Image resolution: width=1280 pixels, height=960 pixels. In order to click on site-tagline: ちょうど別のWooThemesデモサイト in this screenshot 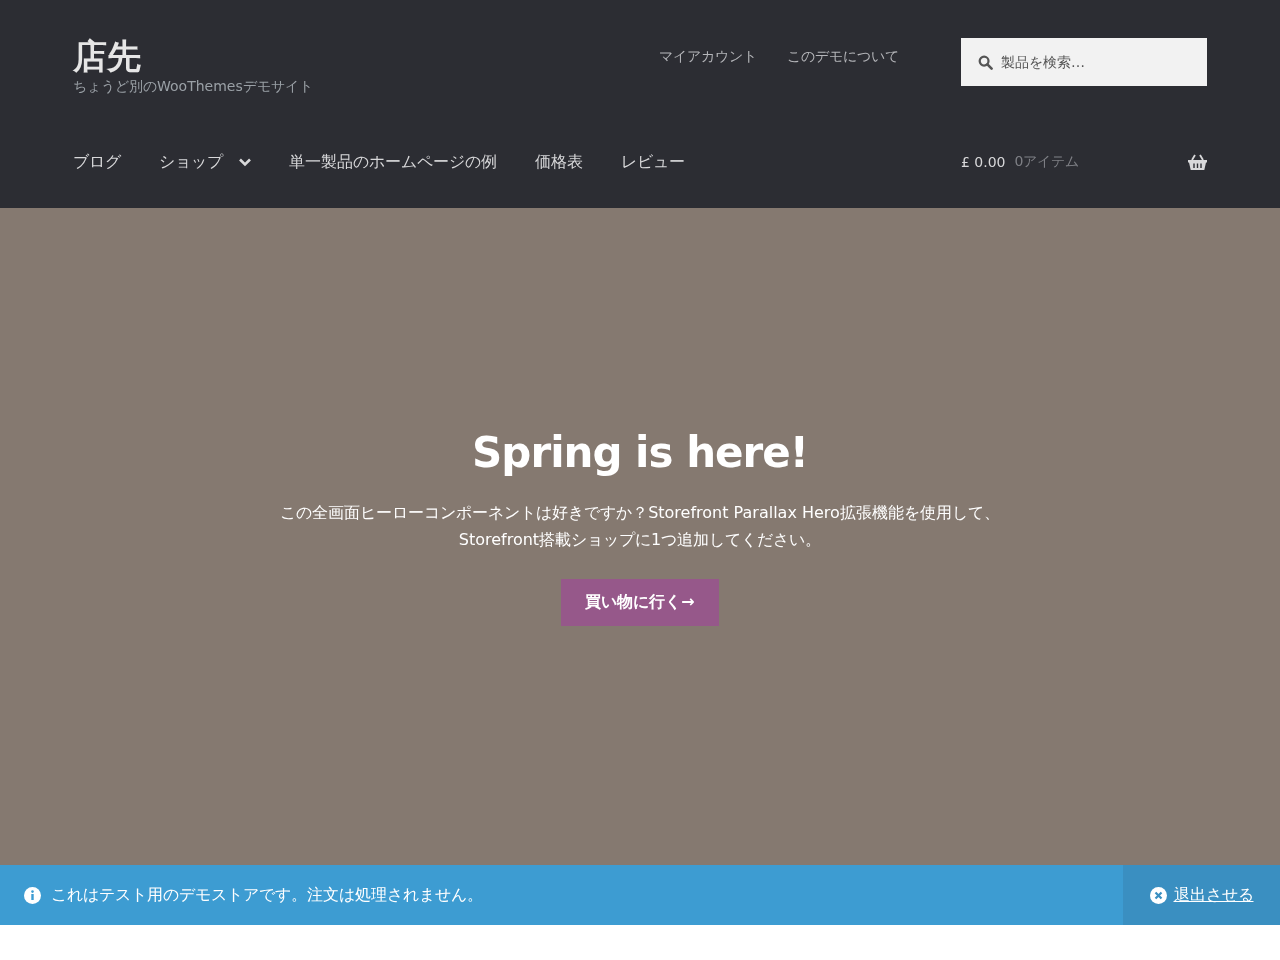, I will do `click(193, 87)`.